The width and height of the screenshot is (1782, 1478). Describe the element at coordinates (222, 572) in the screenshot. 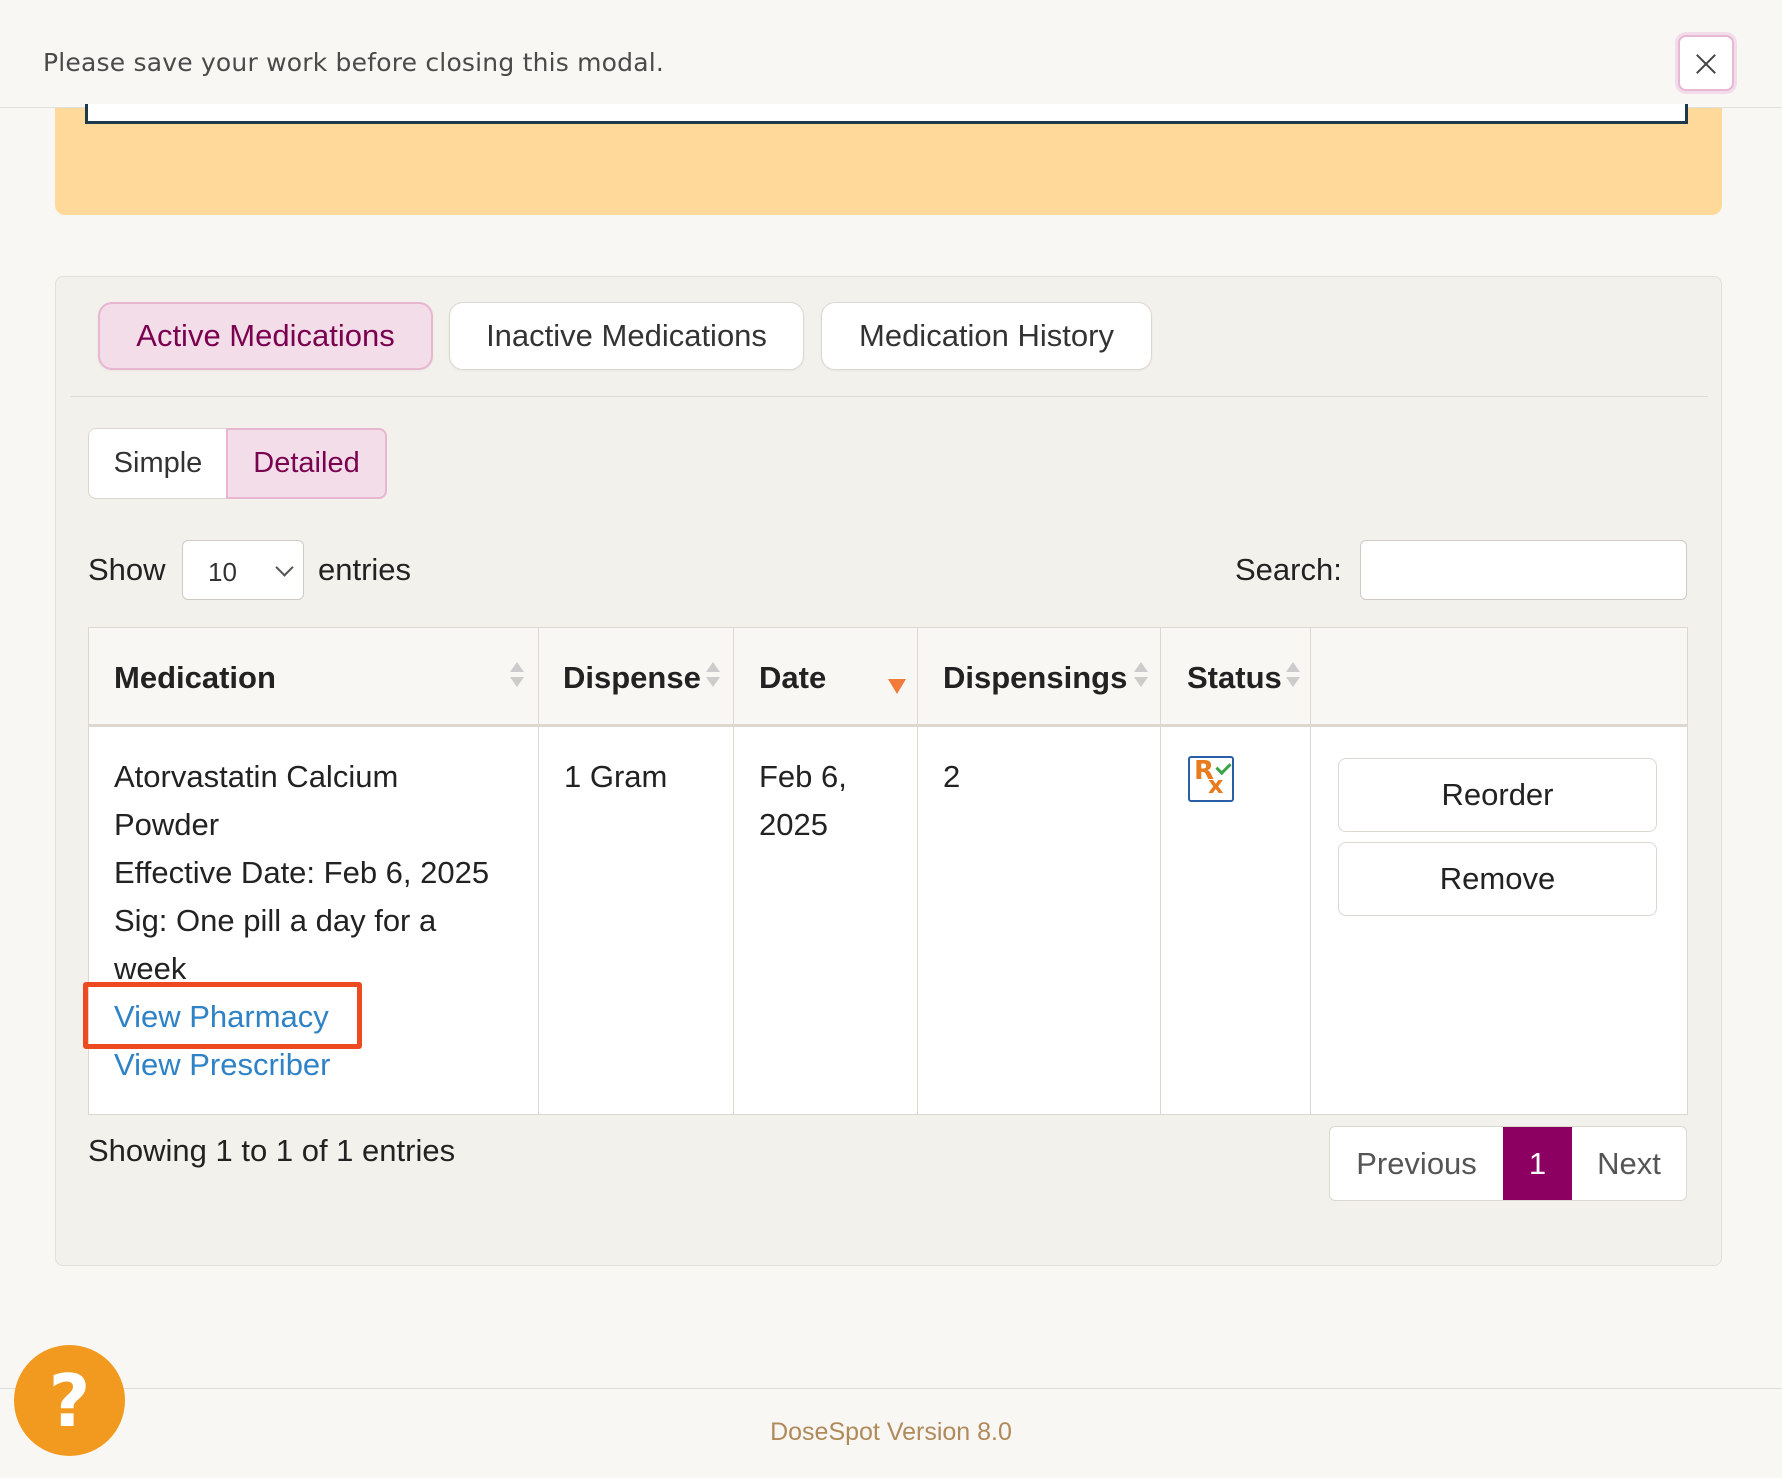

I see `entries-per-page-value: 10` at that location.